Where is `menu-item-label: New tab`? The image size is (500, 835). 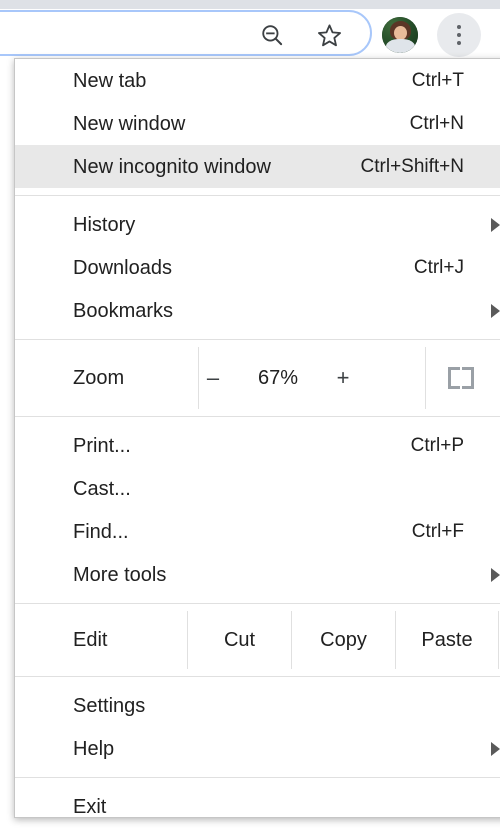
menu-item-label: New tab is located at coordinates (110, 80).